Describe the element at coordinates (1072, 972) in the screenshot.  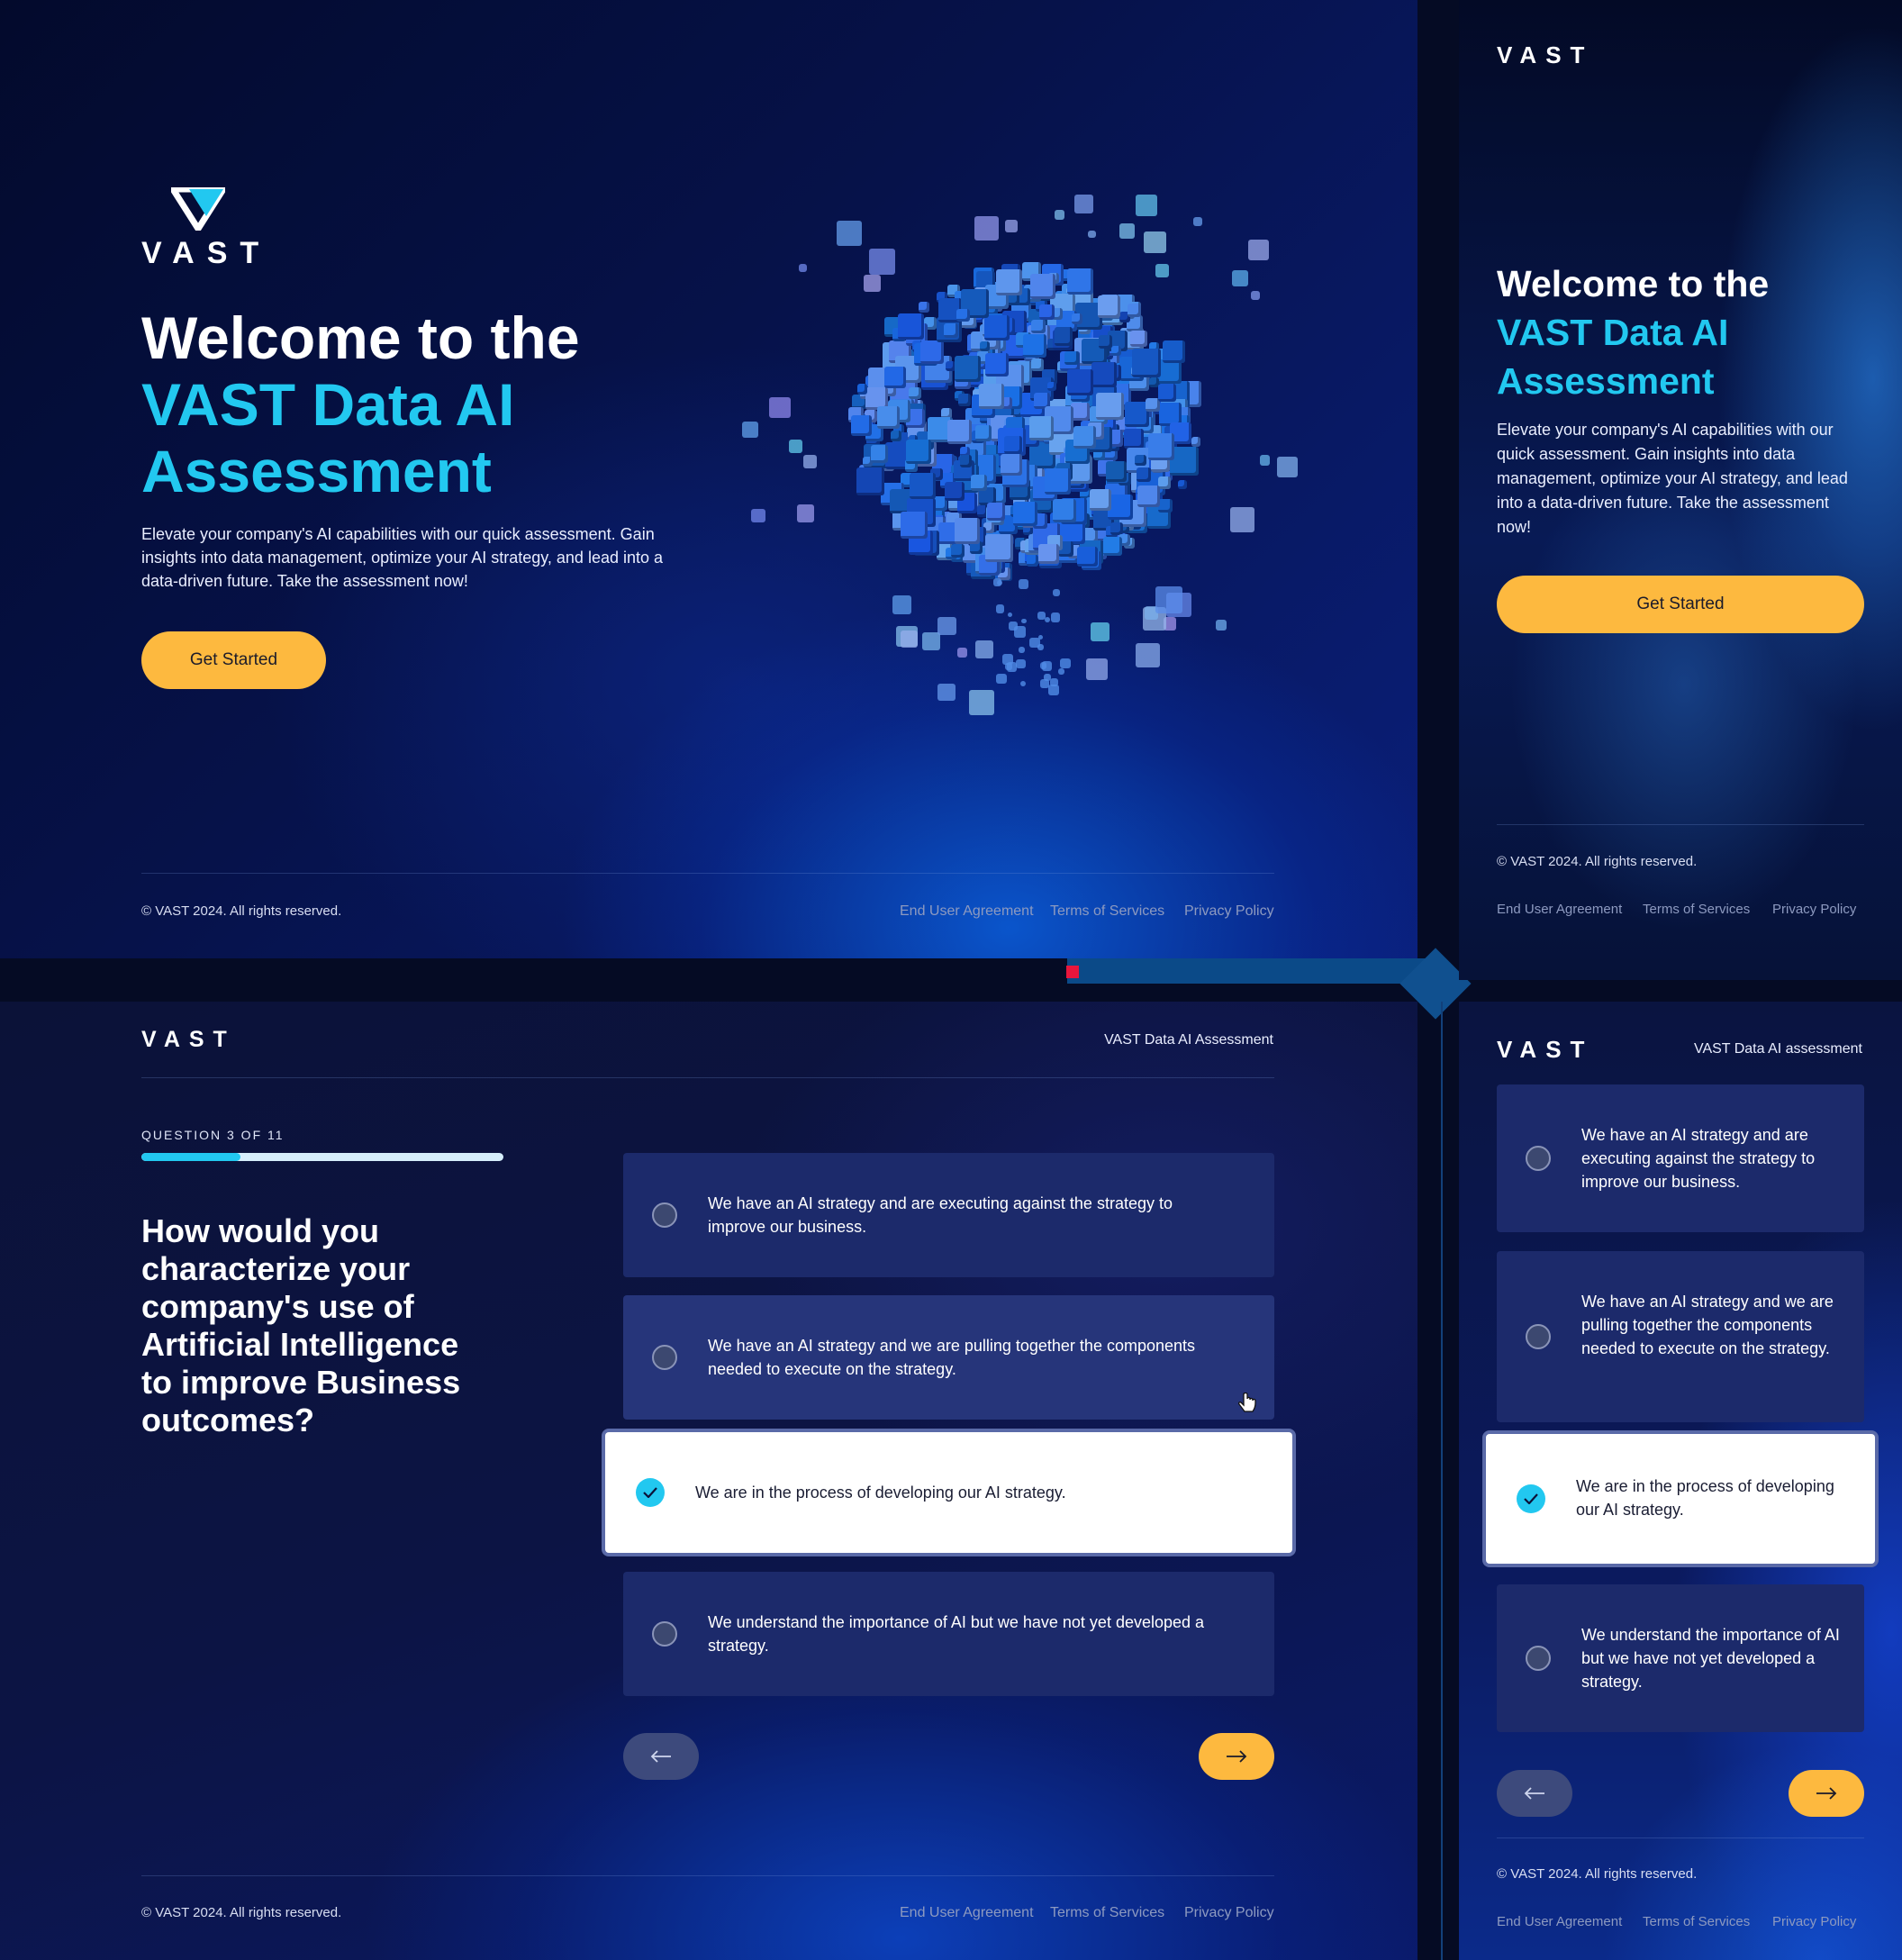
I see `red-marker` at that location.